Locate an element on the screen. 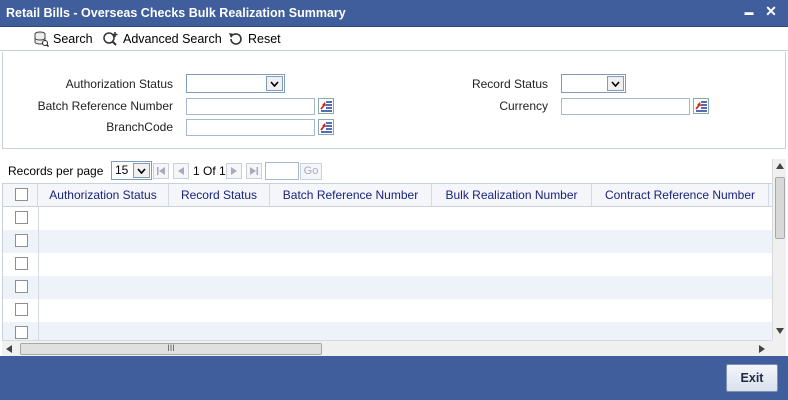 The height and width of the screenshot is (400, 788). branch-code-lov-icon is located at coordinates (326, 127).